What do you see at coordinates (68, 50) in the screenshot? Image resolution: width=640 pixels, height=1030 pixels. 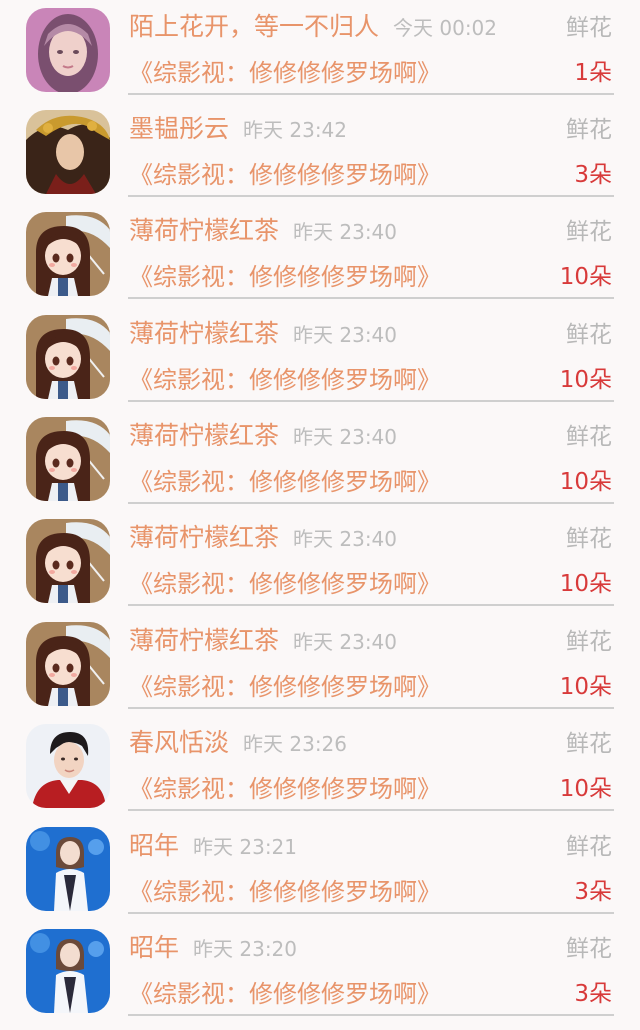 I see `girl-avatar-icon` at bounding box center [68, 50].